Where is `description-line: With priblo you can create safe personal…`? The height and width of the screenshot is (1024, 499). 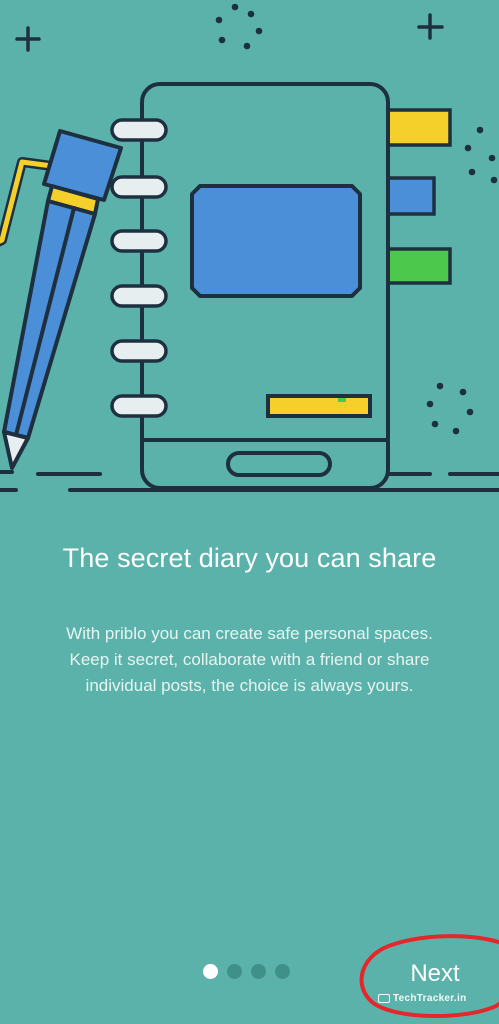
description-line: With priblo you can create safe personal… is located at coordinates (249, 633).